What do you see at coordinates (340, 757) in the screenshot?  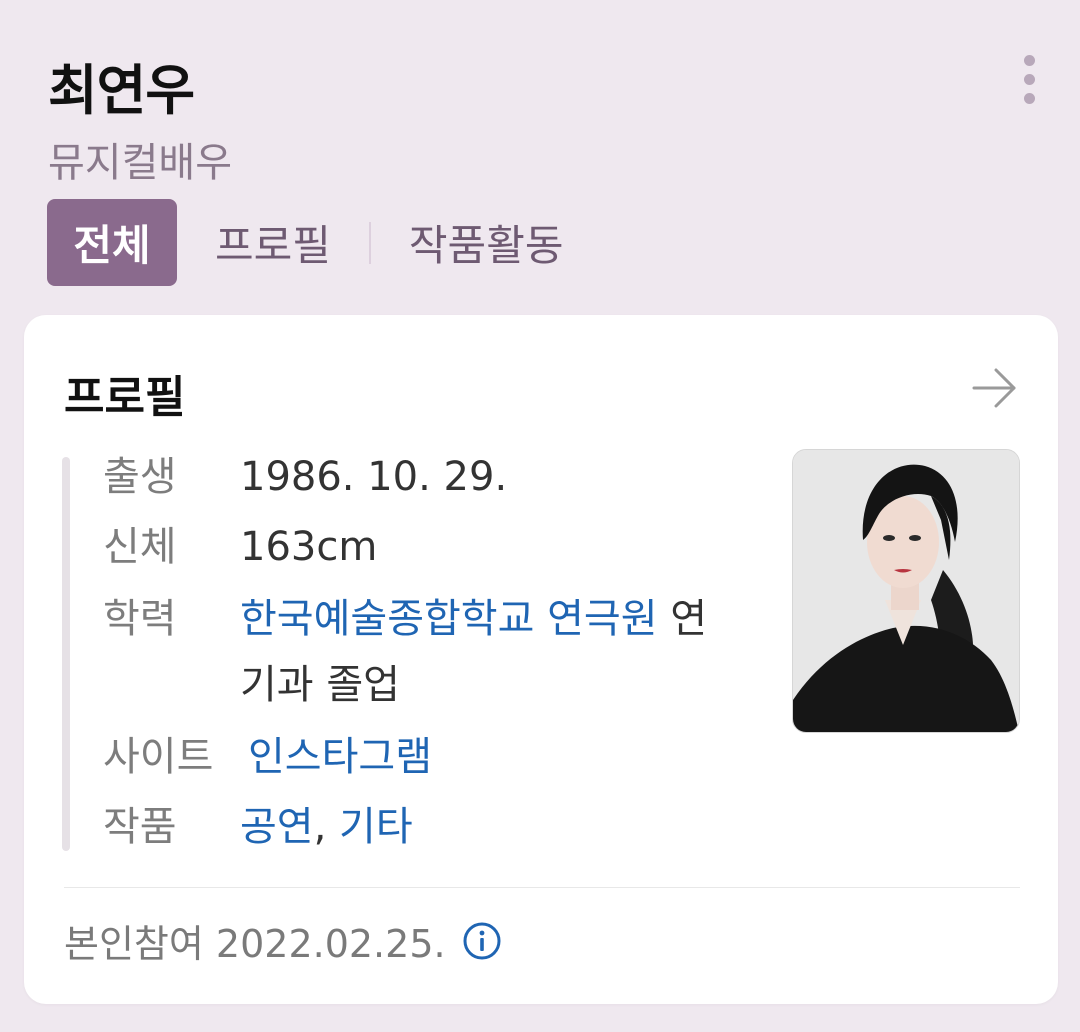 I see `site-link: 인스타그램` at bounding box center [340, 757].